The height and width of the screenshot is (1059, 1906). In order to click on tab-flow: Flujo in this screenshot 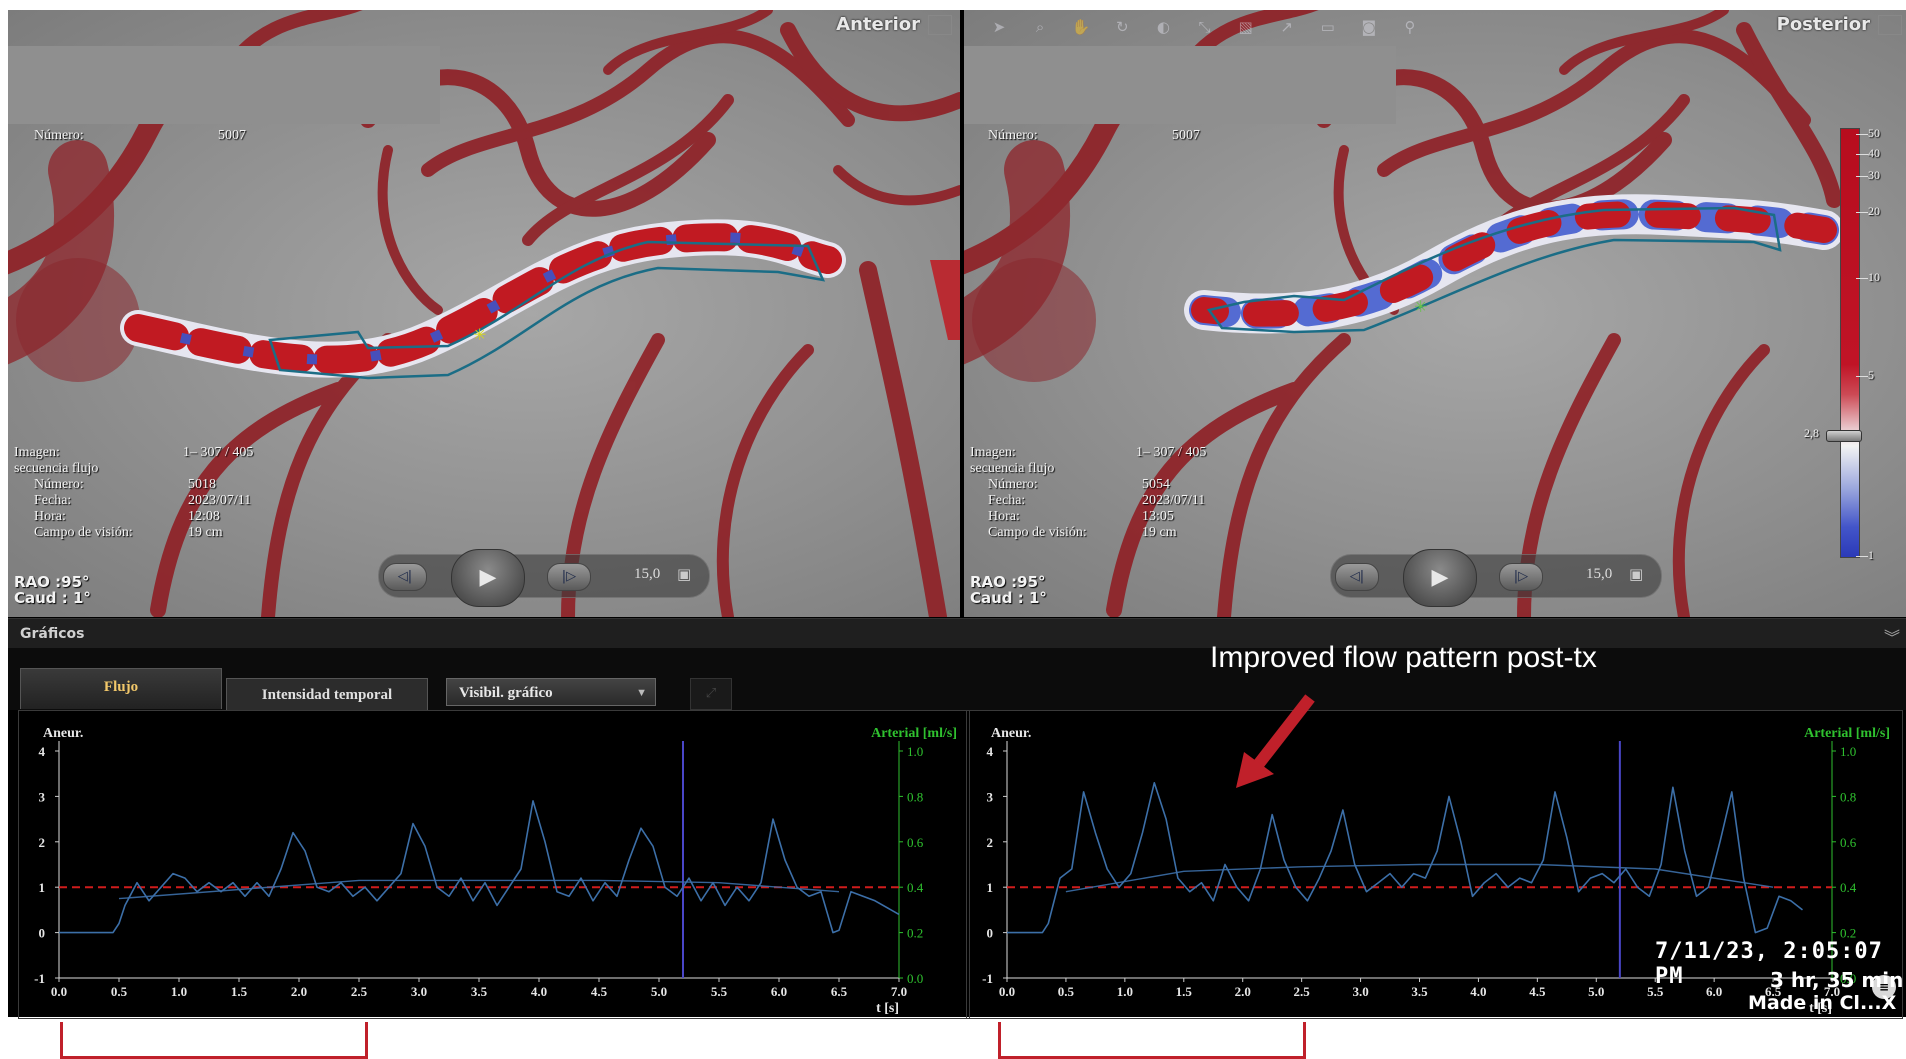, I will do `click(121, 688)`.